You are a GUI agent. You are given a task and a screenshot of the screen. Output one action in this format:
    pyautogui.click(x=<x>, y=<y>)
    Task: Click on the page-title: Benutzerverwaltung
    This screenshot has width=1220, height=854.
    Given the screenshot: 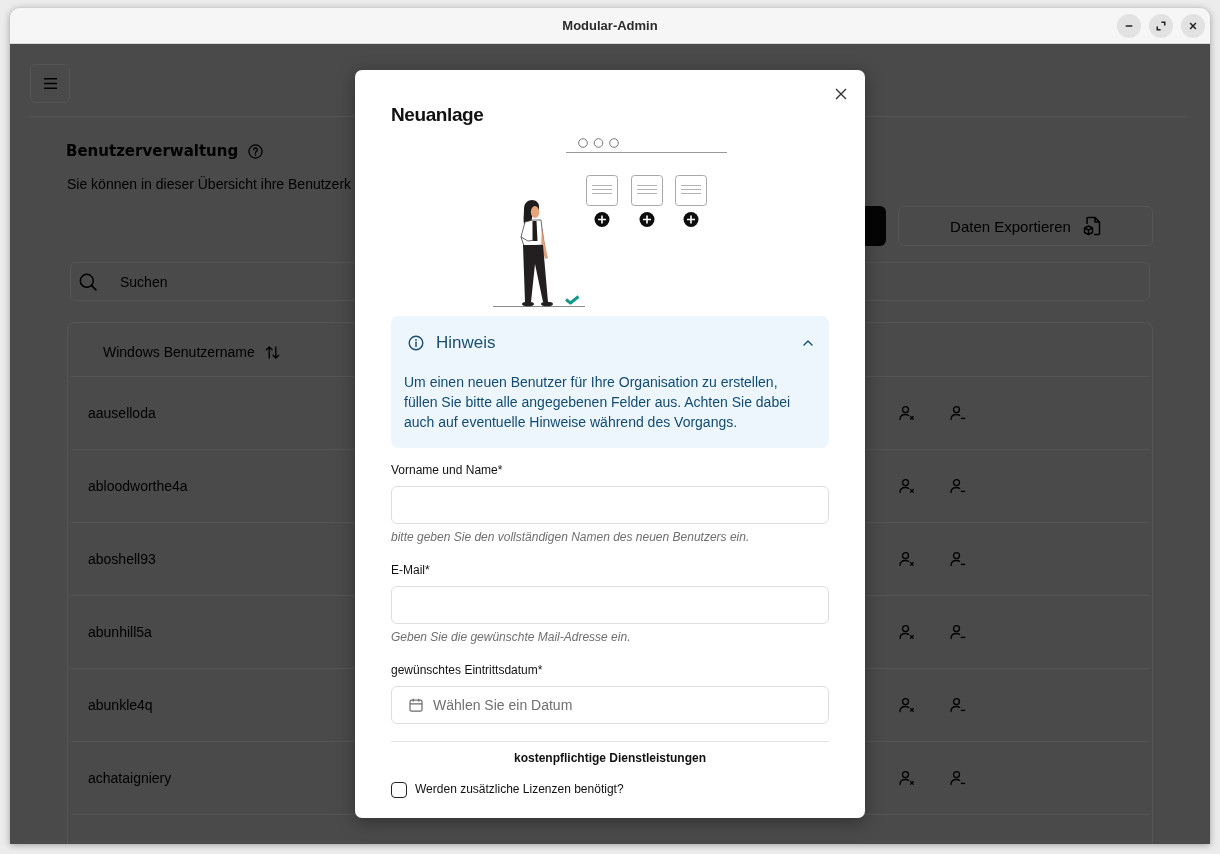 What is the action you would take?
    pyautogui.click(x=152, y=151)
    